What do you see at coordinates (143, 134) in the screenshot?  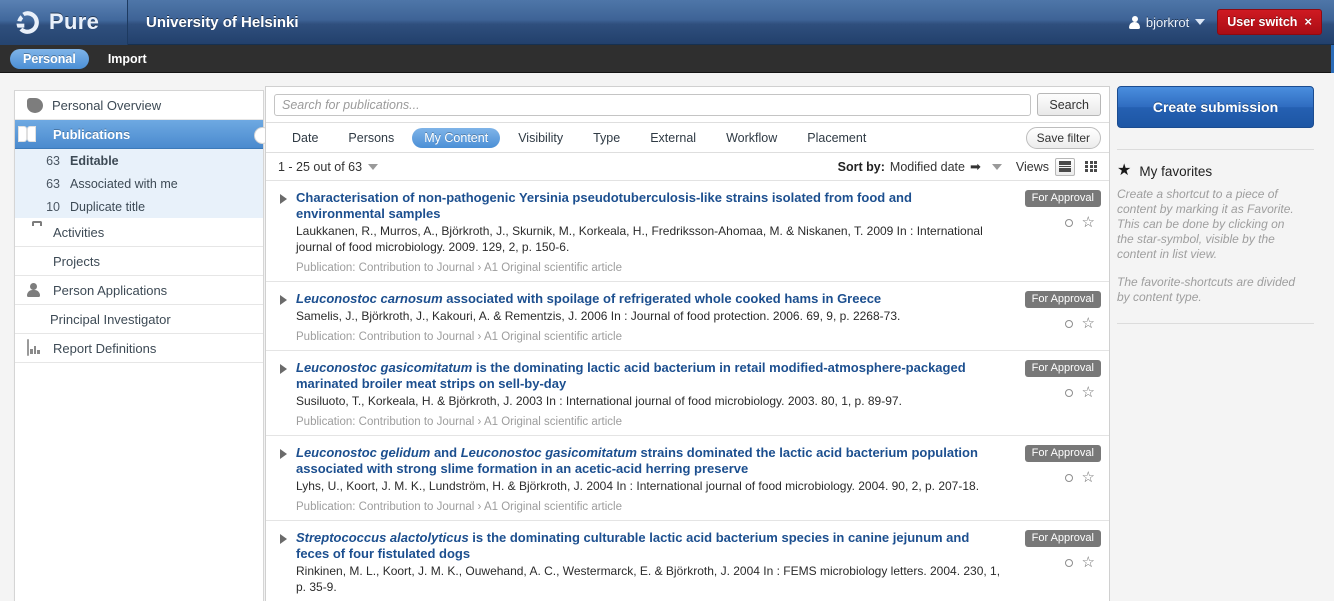 I see `sidebar-item-publications: Publications` at bounding box center [143, 134].